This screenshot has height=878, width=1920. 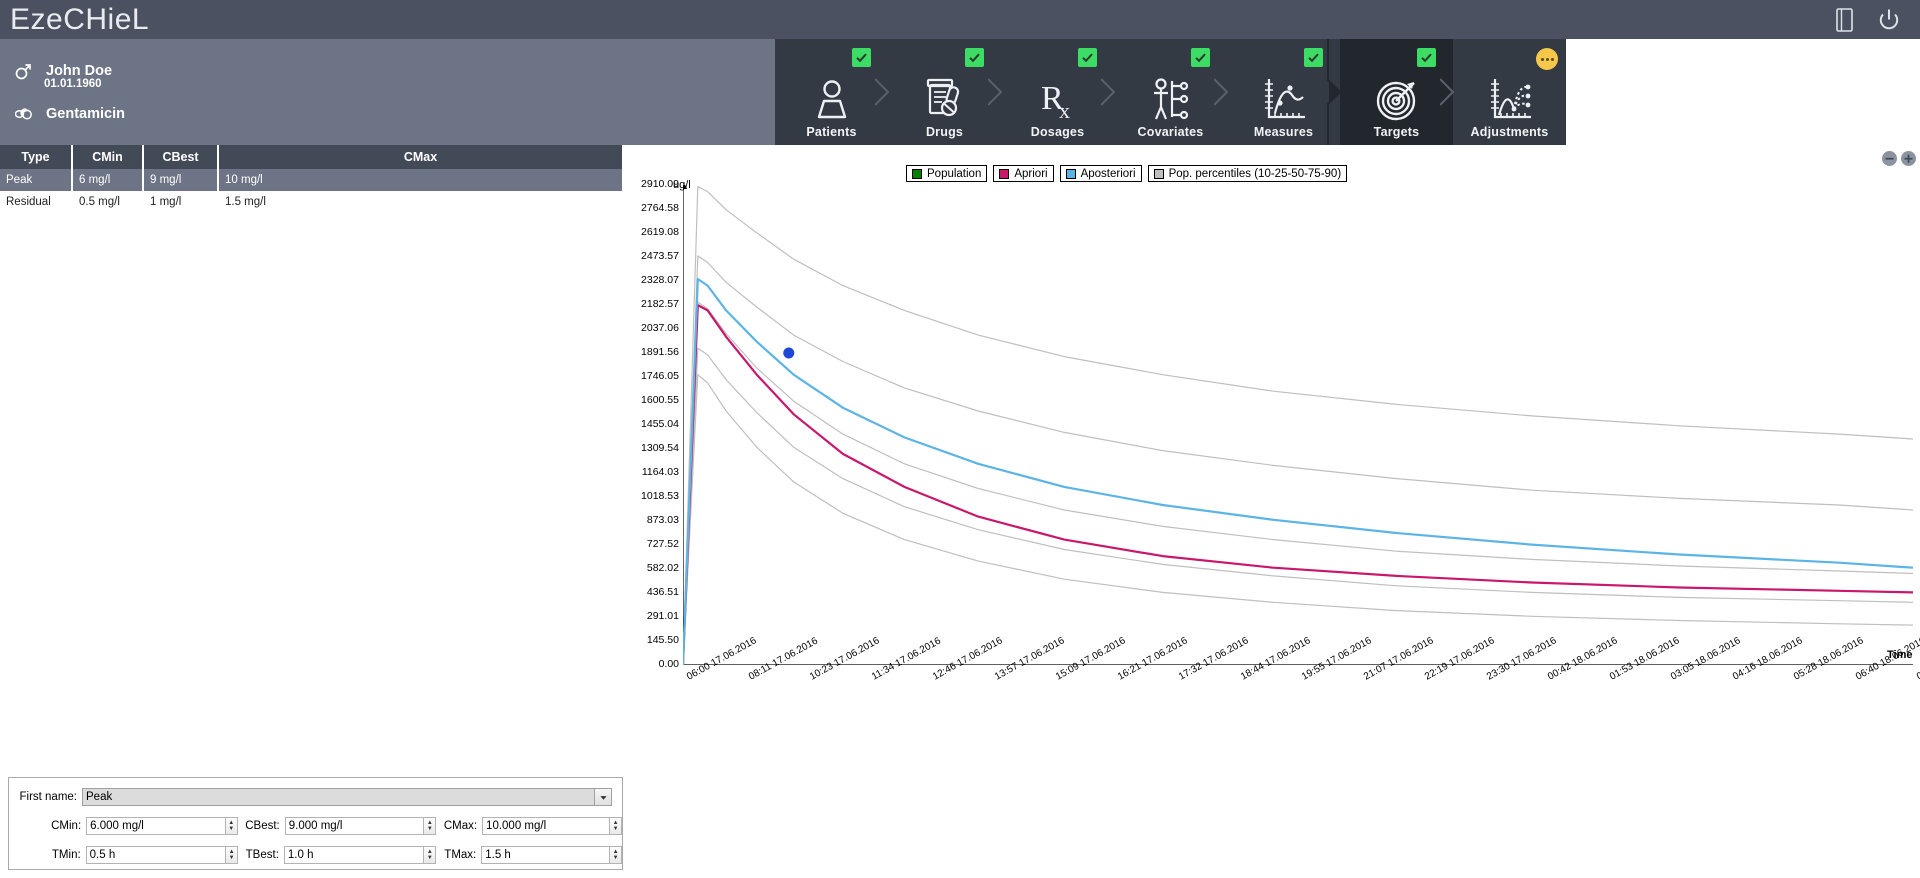 I want to click on column-header-type: Type, so click(x=36, y=157).